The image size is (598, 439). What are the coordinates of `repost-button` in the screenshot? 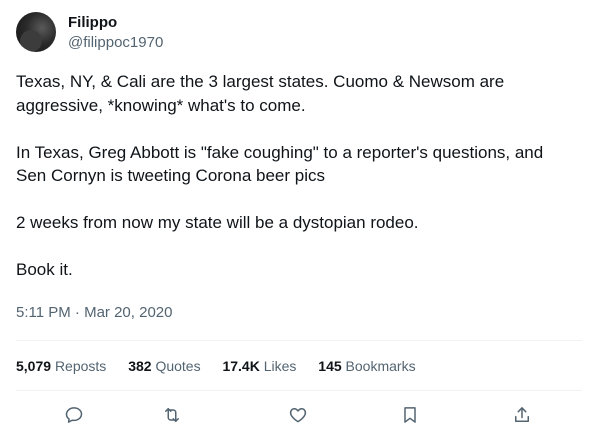 It's located at (172, 415).